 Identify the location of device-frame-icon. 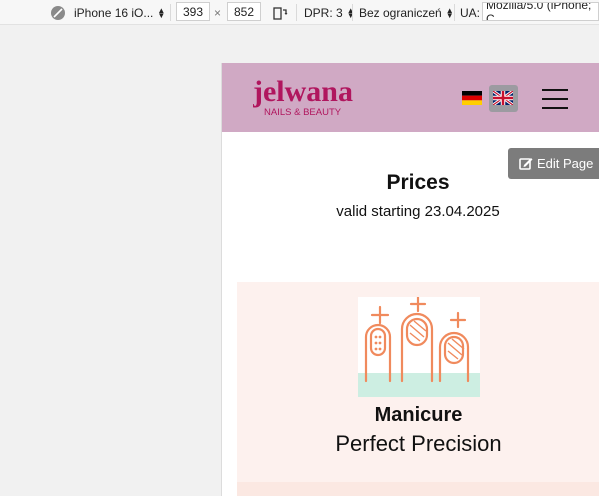
(58, 12).